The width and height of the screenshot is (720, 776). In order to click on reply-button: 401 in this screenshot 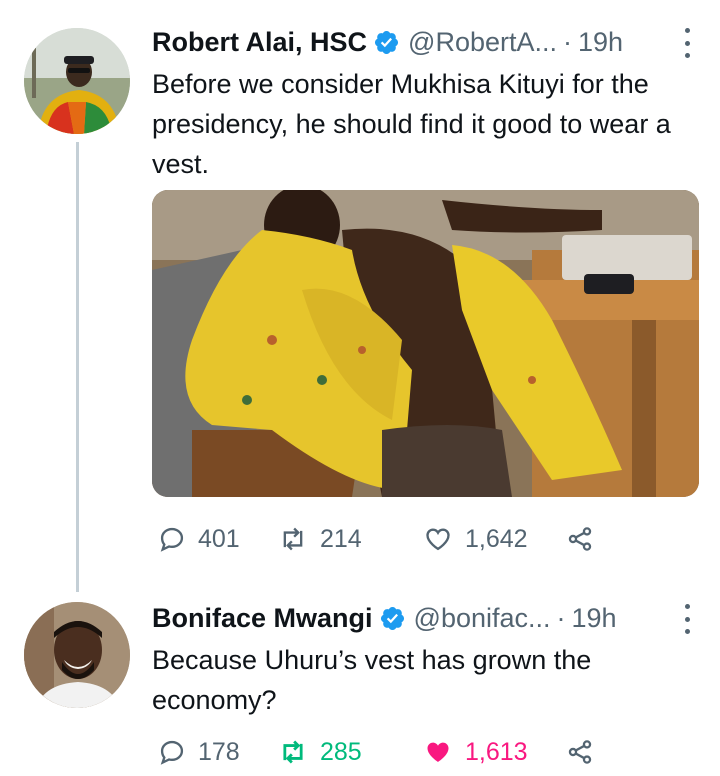, I will do `click(218, 539)`.